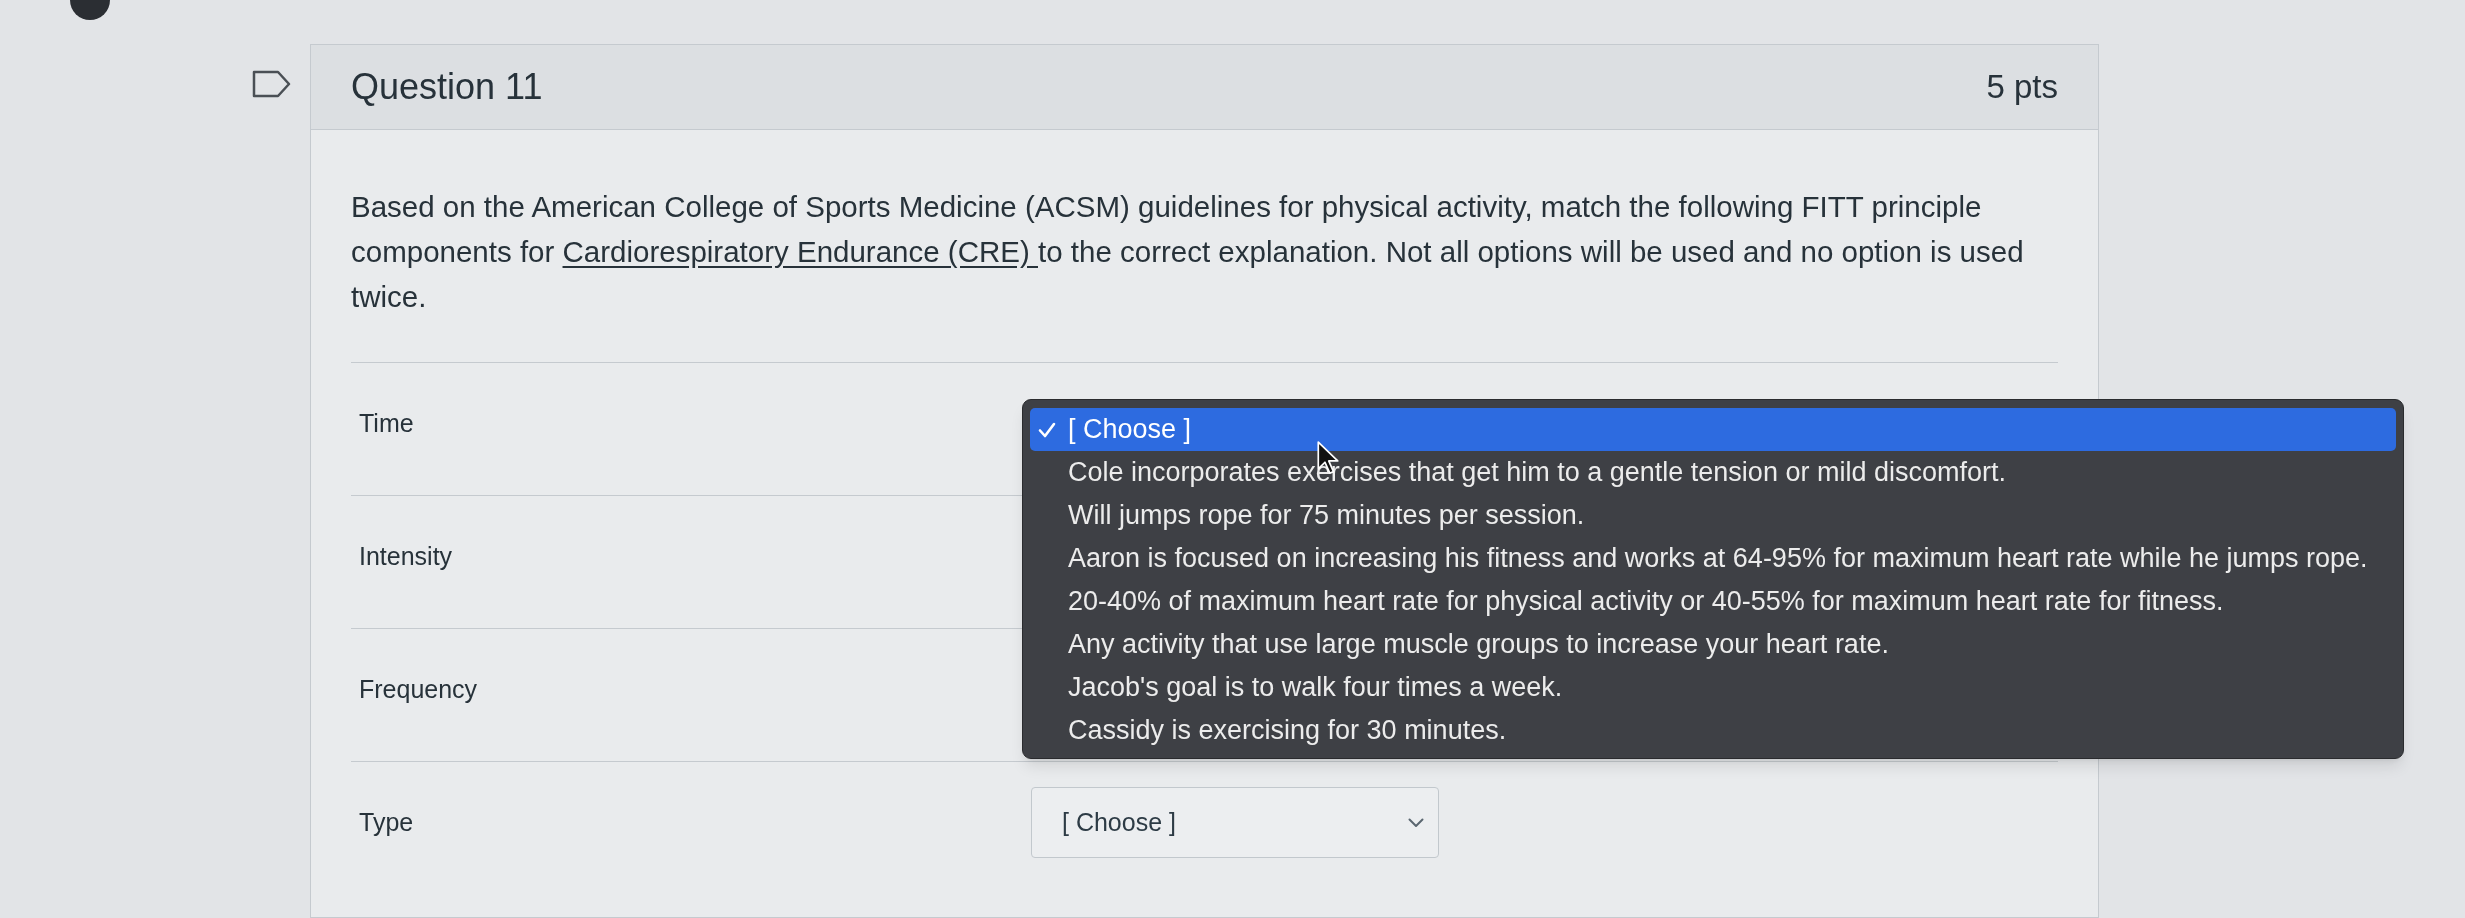 The image size is (2465, 918). What do you see at coordinates (1047, 429) in the screenshot?
I see `check-icon` at bounding box center [1047, 429].